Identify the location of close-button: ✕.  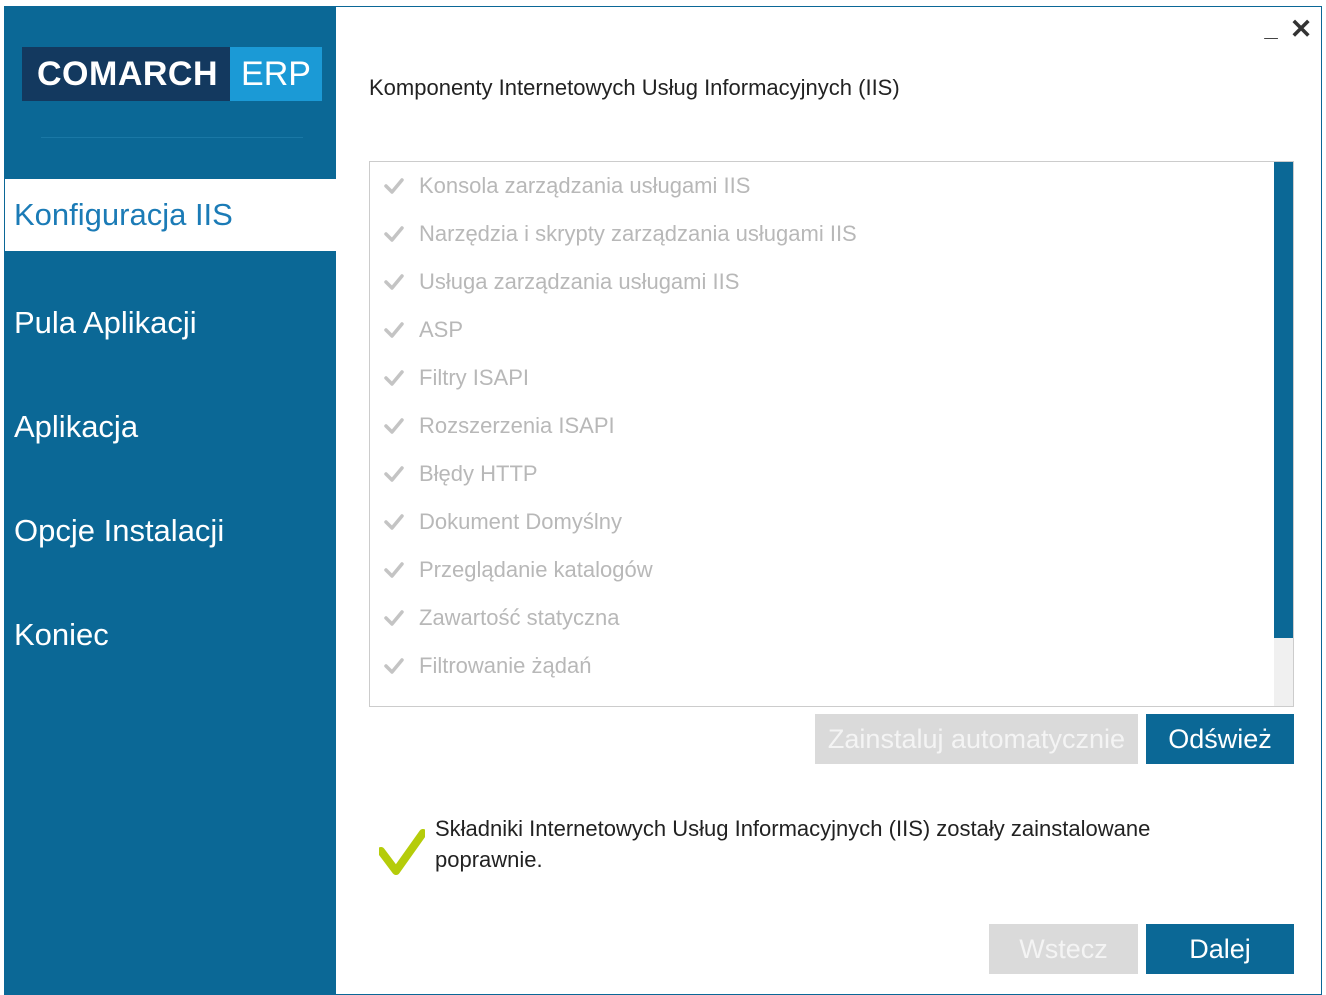
(1301, 29).